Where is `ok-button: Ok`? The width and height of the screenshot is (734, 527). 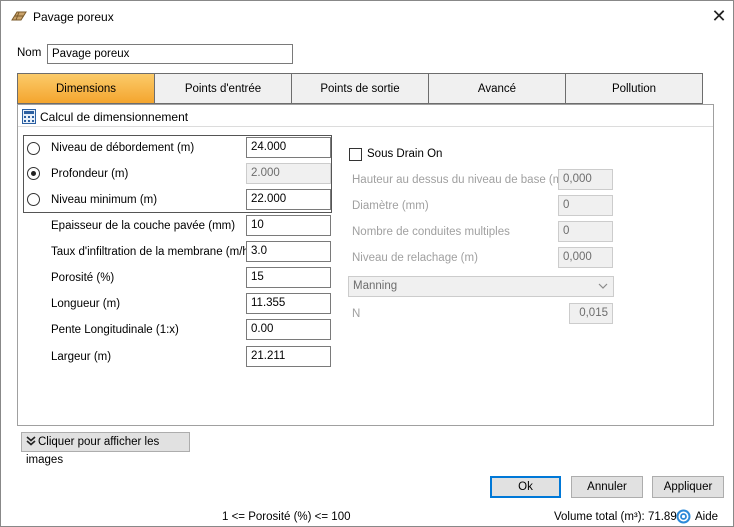
ok-button: Ok is located at coordinates (525, 487).